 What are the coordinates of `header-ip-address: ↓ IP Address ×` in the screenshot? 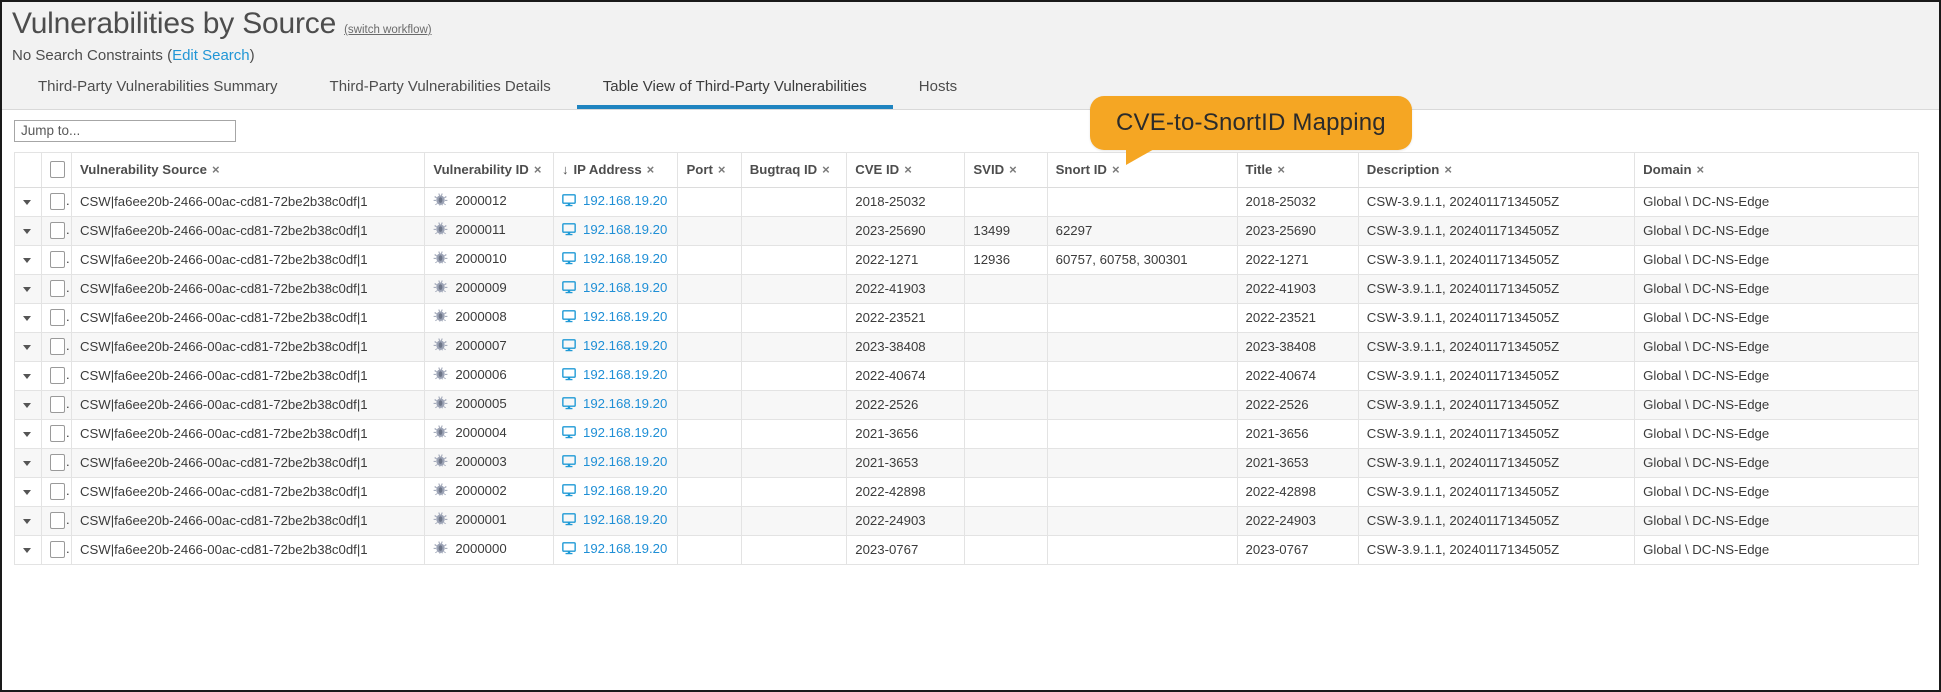 It's located at (615, 169).